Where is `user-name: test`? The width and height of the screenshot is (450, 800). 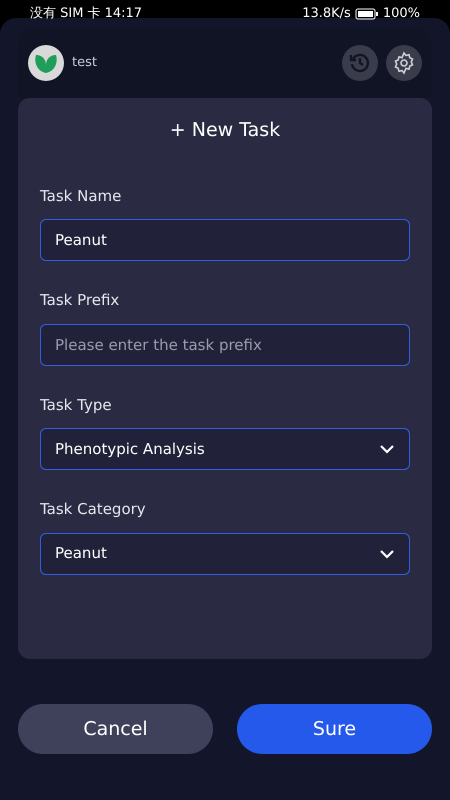 user-name: test is located at coordinates (84, 63).